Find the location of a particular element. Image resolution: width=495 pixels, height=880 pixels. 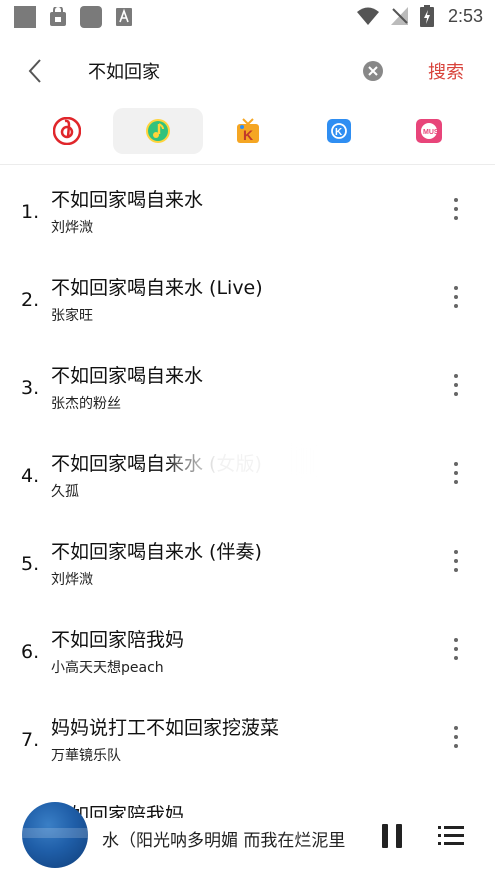

result-number: 2. is located at coordinates (30, 300).